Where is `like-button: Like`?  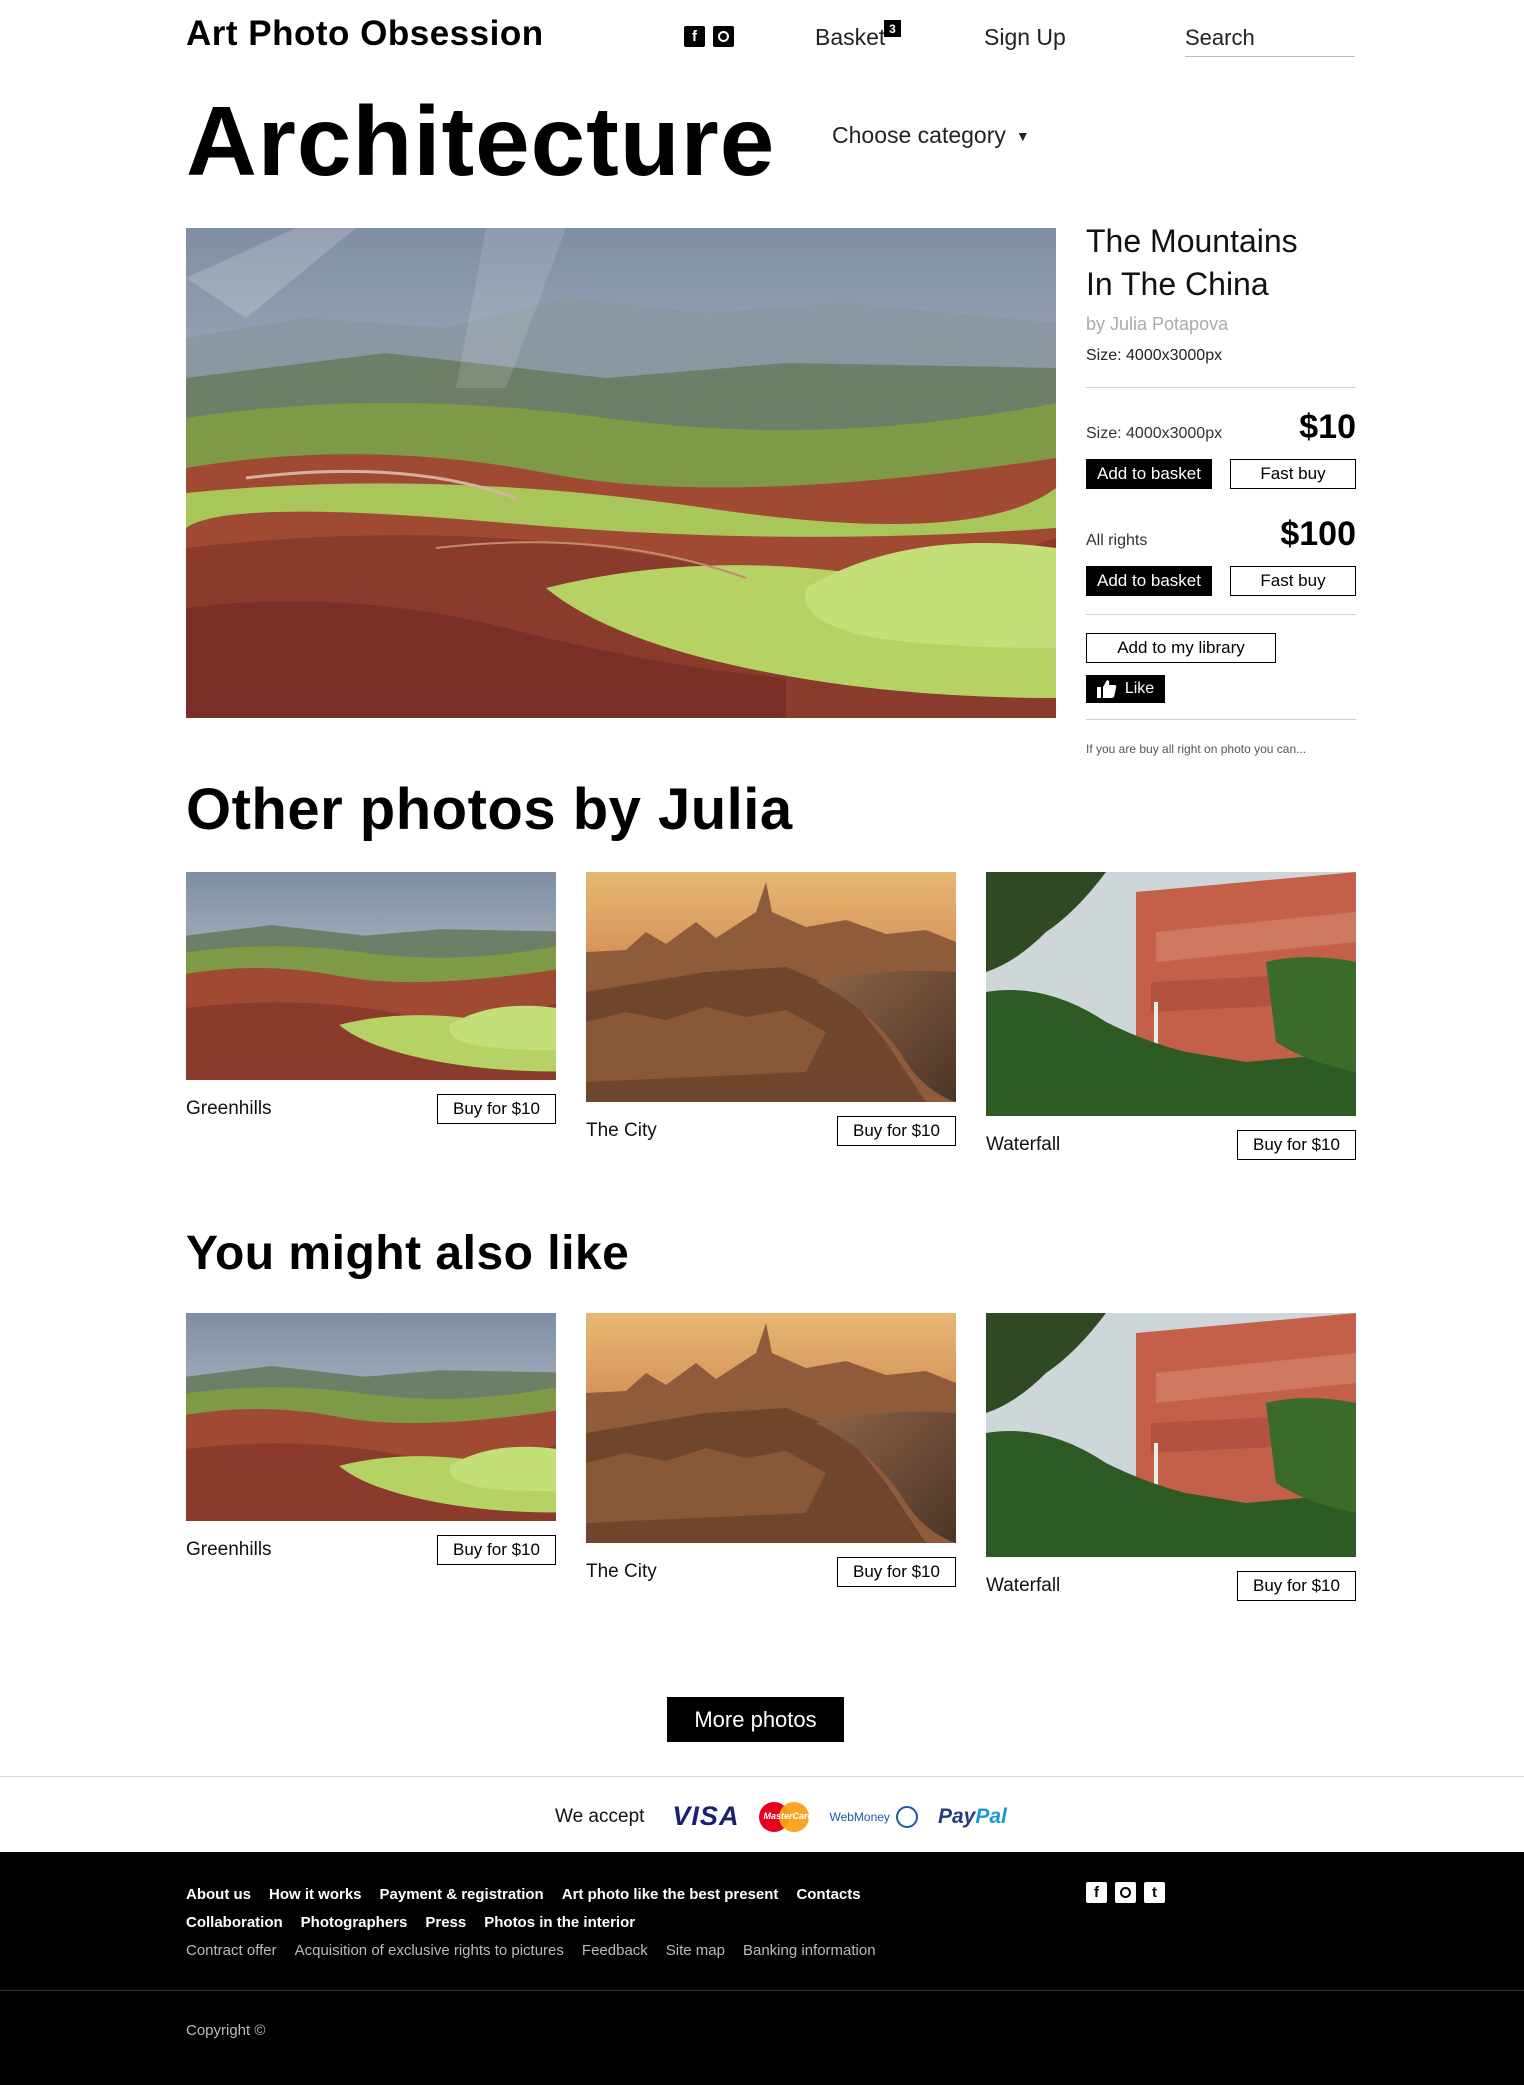 like-button: Like is located at coordinates (1125, 689).